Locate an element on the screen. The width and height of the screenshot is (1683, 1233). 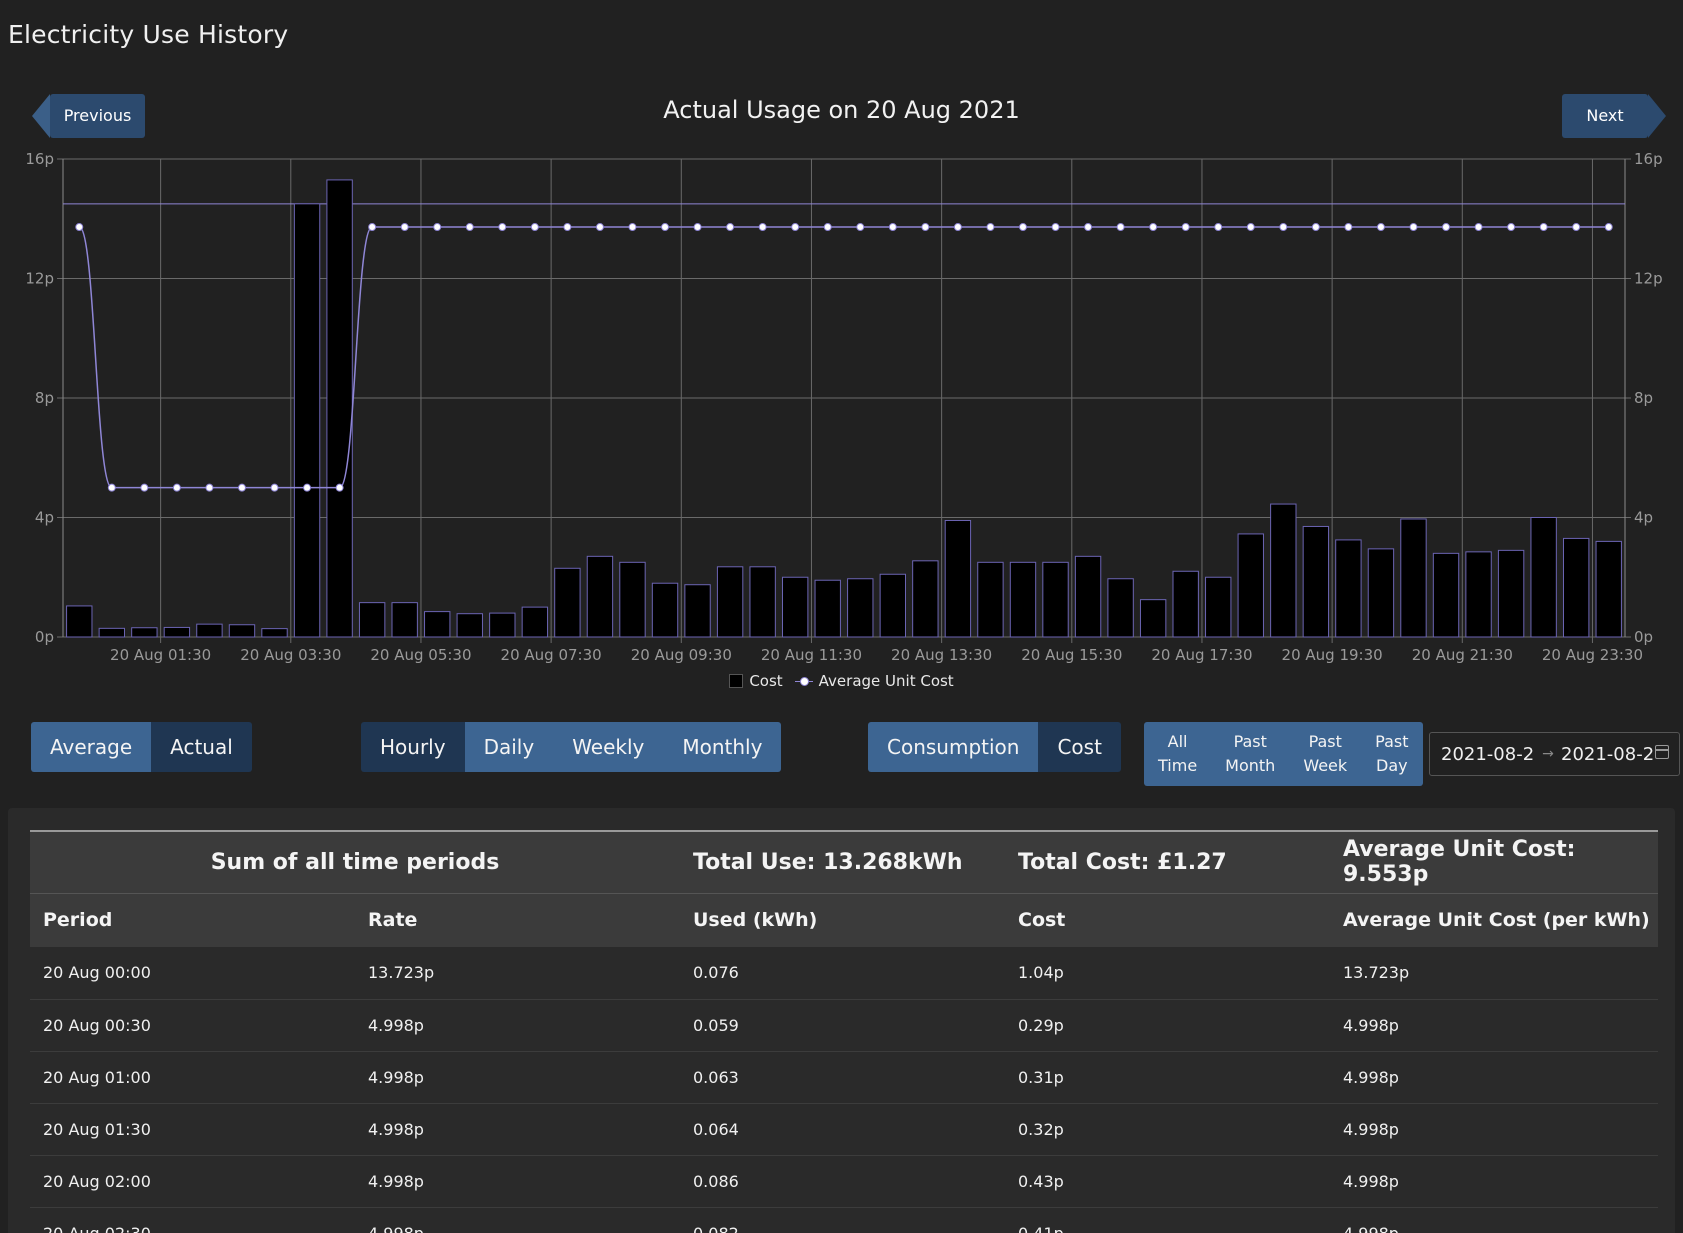
past-day-line2: Day is located at coordinates (1392, 765).